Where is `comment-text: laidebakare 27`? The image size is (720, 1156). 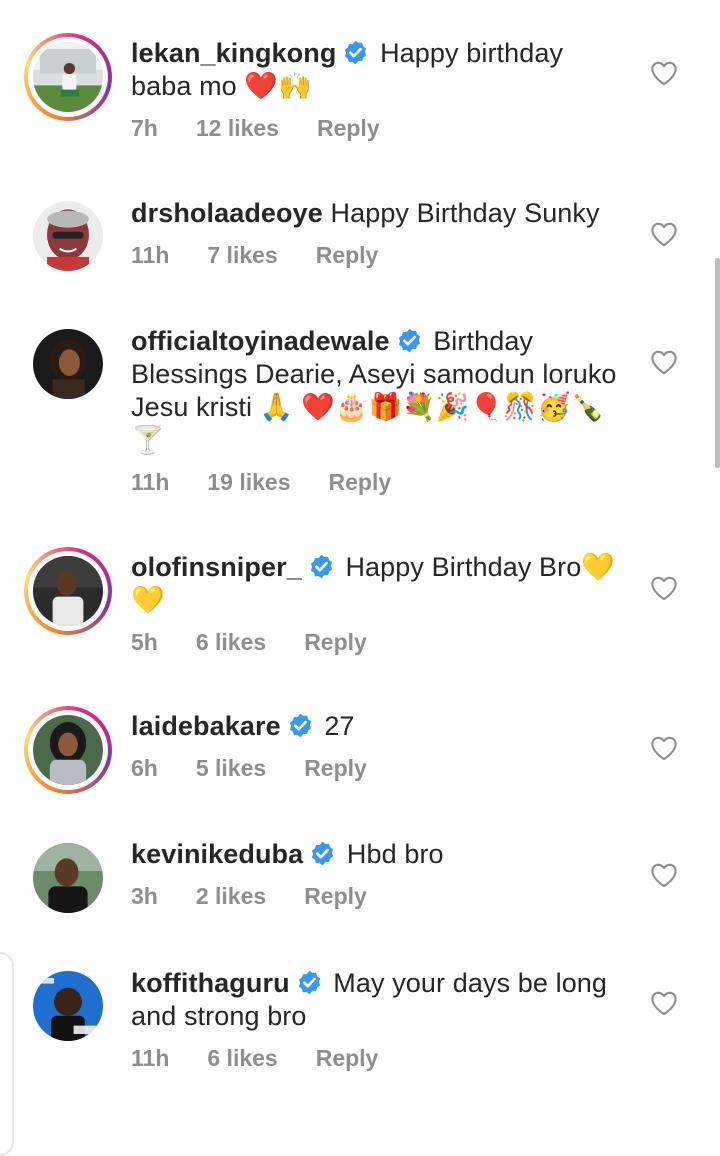
comment-text: laidebakare 27 is located at coordinates (381, 726).